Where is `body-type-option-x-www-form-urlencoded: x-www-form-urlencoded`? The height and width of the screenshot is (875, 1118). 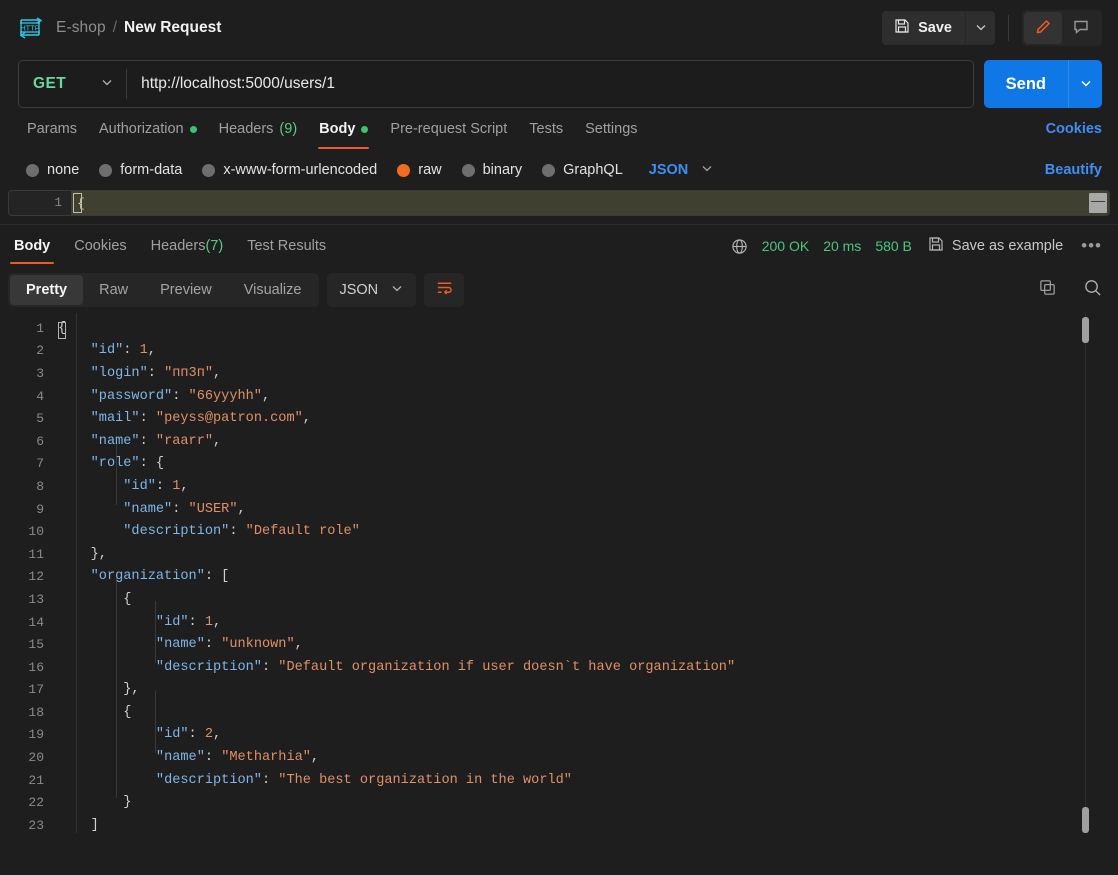
body-type-option-x-www-form-urlencoded: x-www-form-urlencoded is located at coordinates (289, 170).